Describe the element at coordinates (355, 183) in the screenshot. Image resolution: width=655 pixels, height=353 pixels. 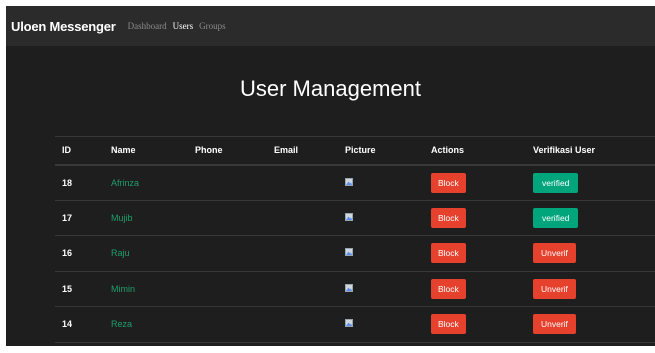
I see `table-row: 18 Afrinza Block verified` at that location.